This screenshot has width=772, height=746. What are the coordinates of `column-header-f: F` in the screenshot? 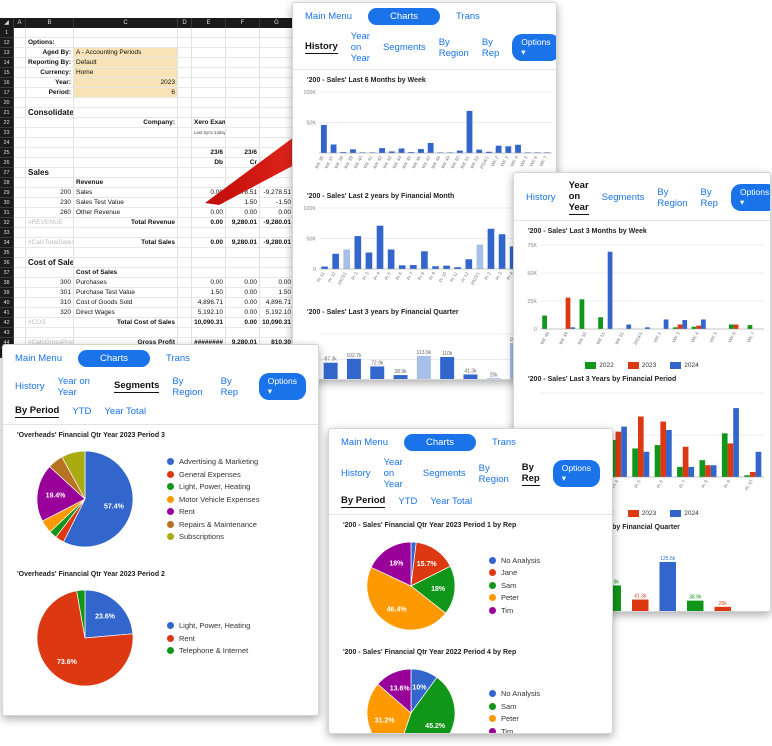 It's located at (243, 23).